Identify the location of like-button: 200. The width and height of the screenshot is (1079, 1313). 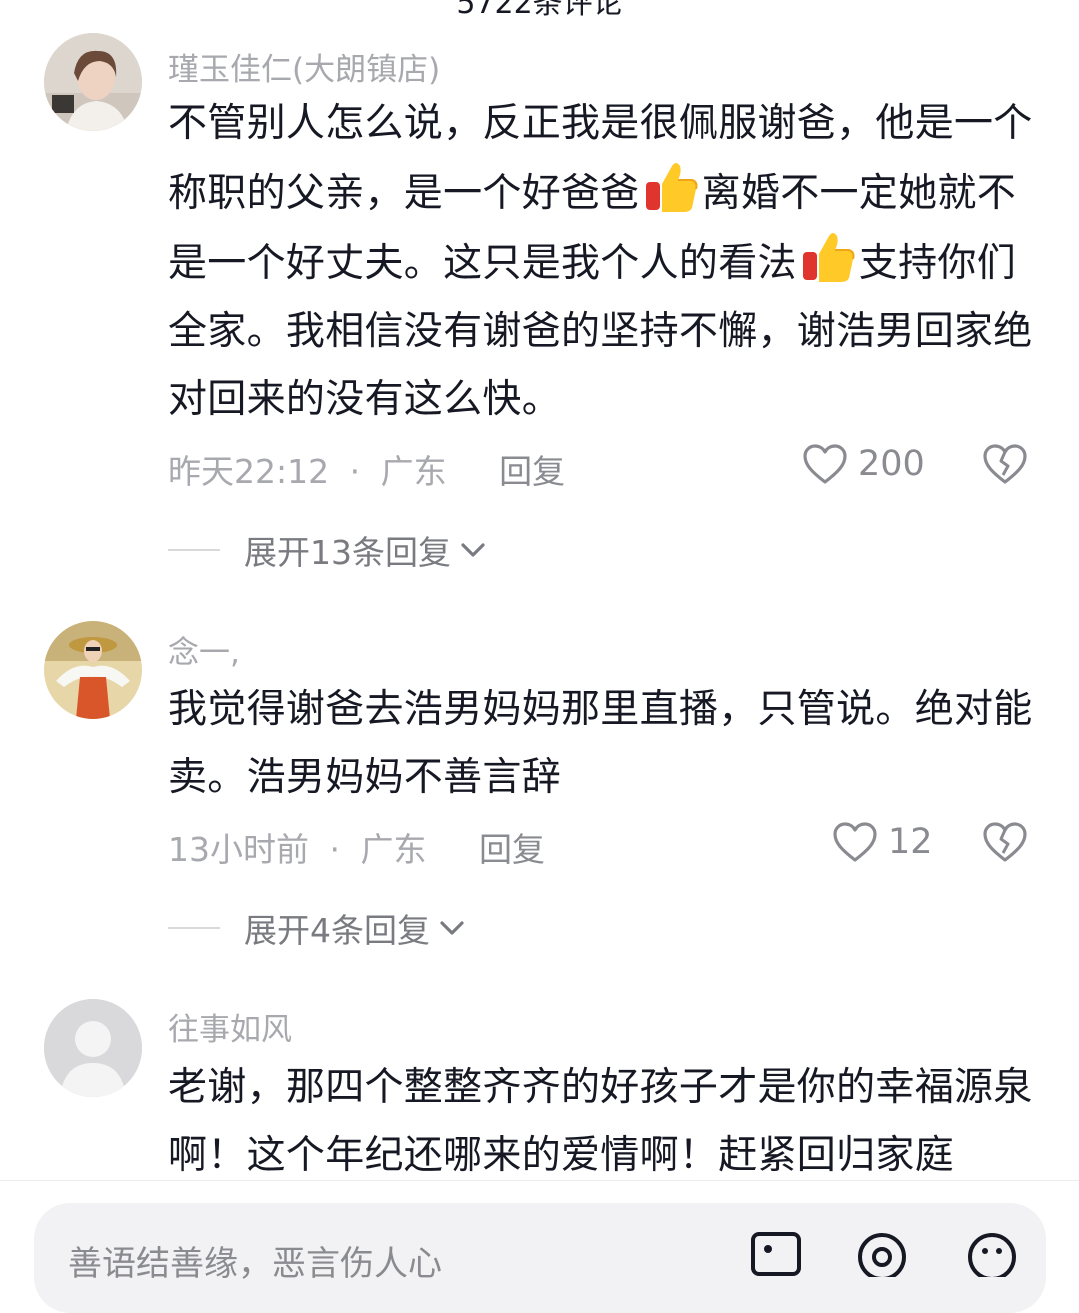
(863, 464).